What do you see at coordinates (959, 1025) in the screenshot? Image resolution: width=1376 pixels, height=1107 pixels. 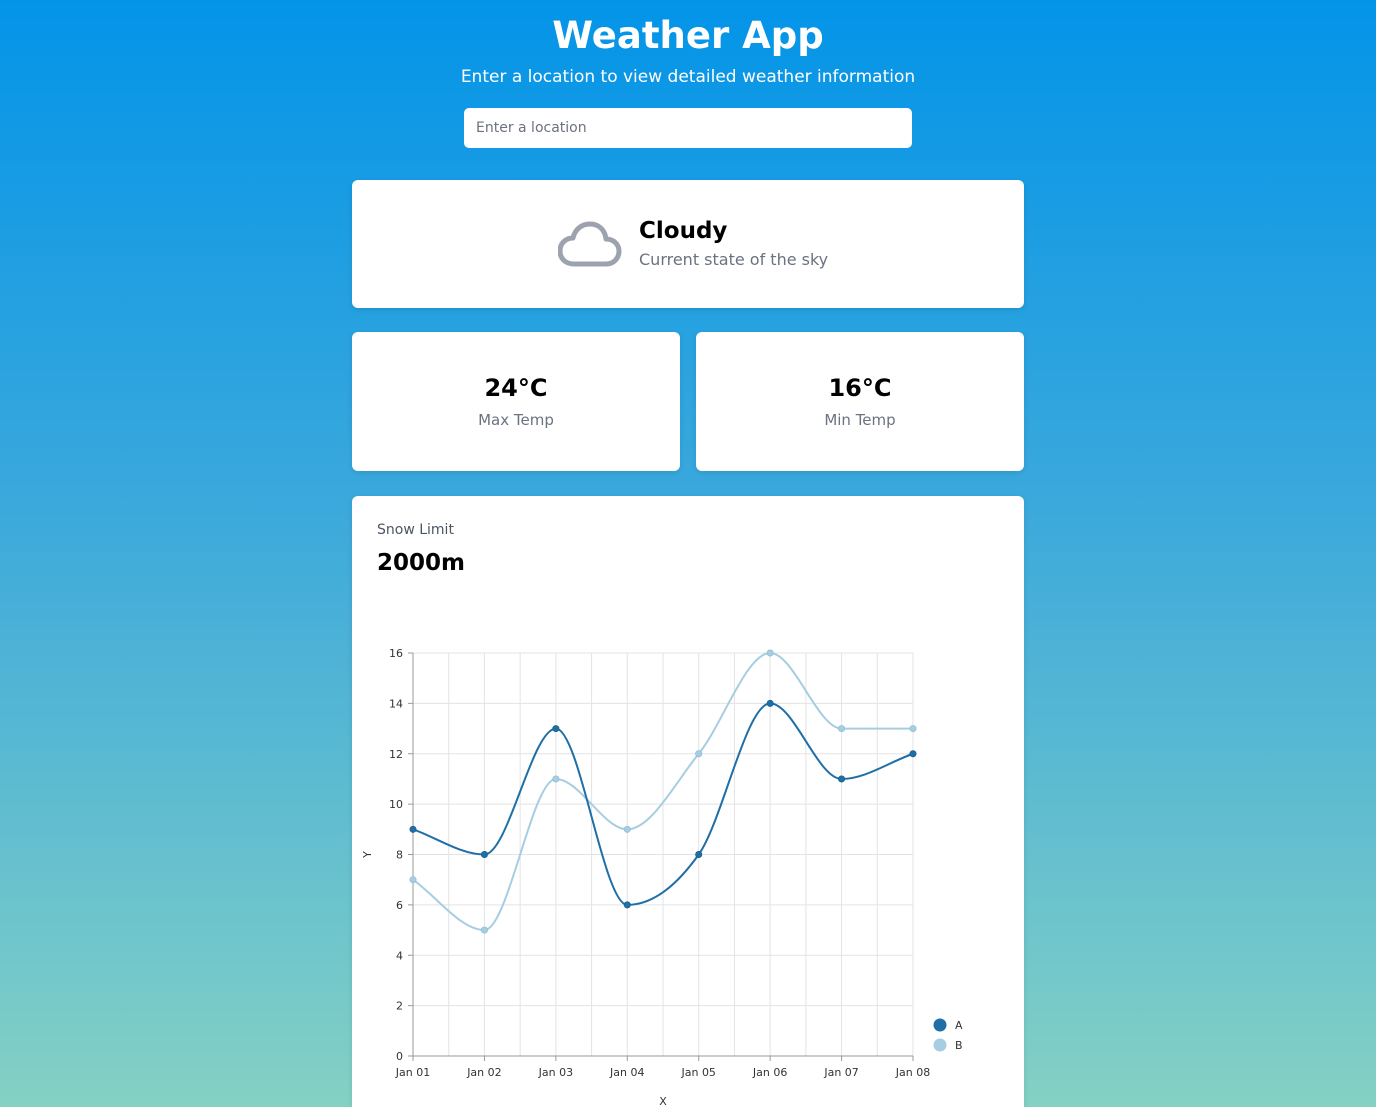 I see `legend-label-a: A` at bounding box center [959, 1025].